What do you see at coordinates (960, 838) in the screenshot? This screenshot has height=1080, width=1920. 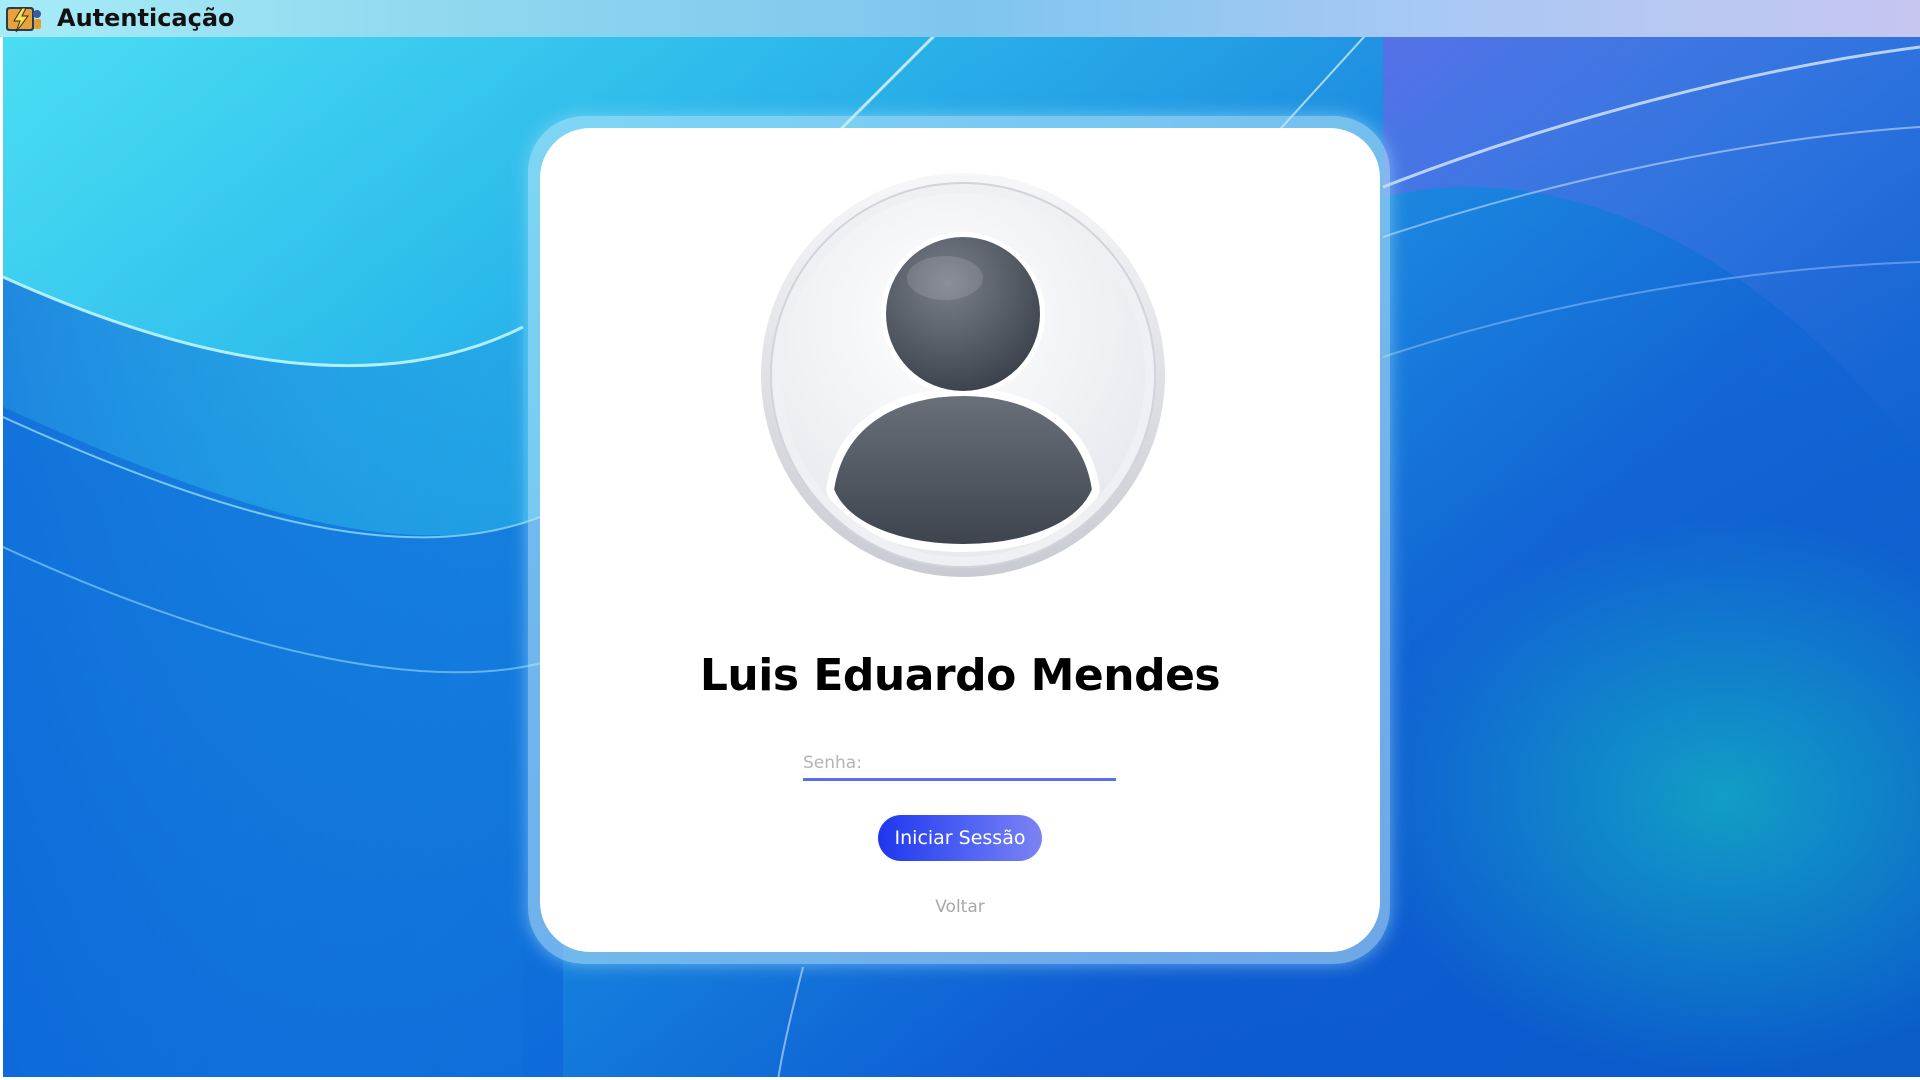 I see `login-button: Iniciar Sessão` at bounding box center [960, 838].